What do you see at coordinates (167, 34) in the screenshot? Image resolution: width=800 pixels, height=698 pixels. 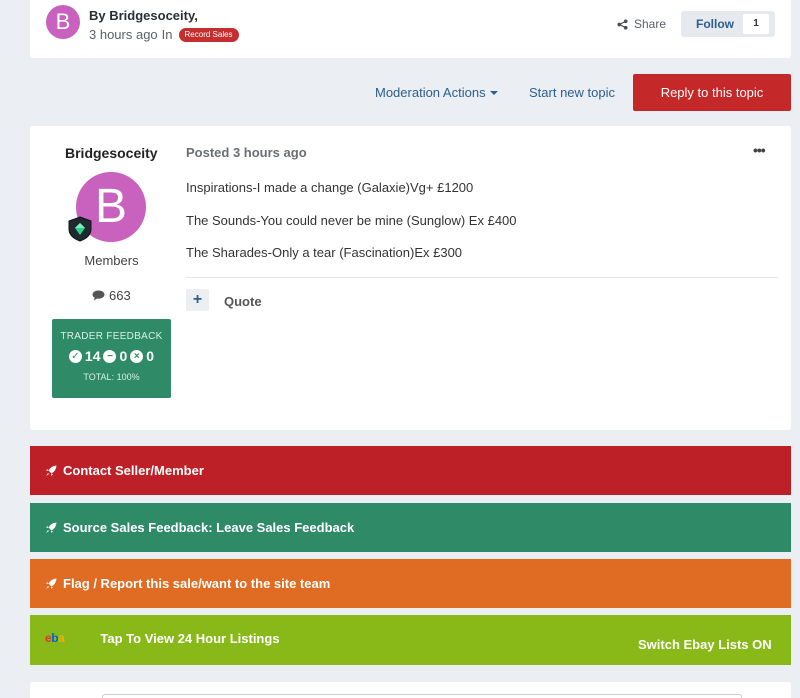 I see `in-label: In` at bounding box center [167, 34].